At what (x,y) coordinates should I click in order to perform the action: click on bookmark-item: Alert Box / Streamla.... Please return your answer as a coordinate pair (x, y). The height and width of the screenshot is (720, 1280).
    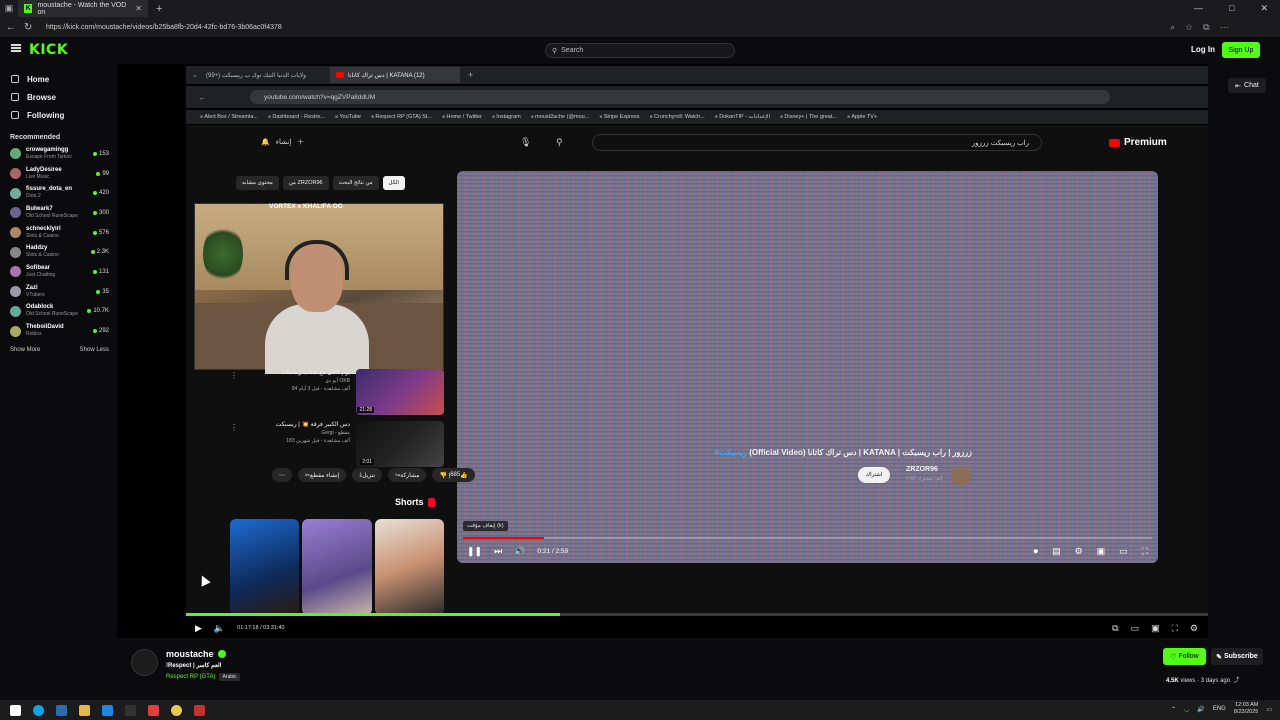
    Looking at the image, I should click on (229, 117).